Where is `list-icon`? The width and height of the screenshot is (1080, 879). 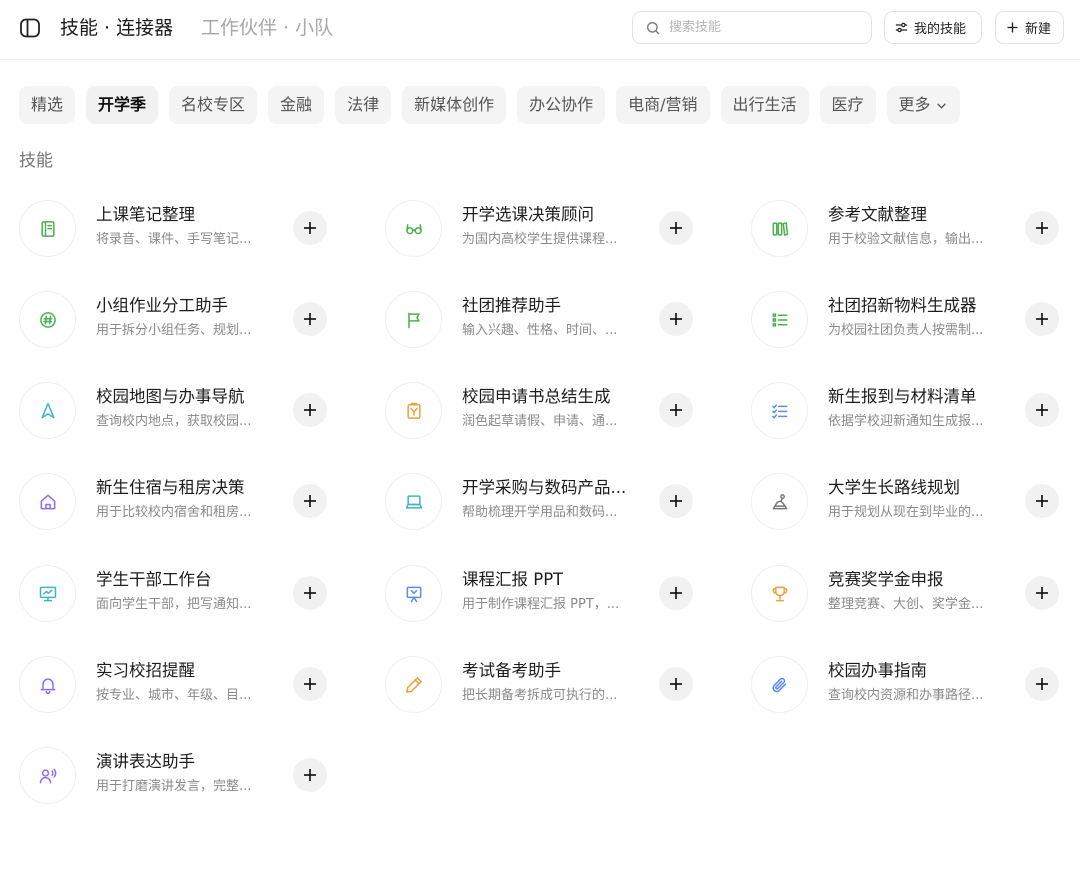
list-icon is located at coordinates (779, 319).